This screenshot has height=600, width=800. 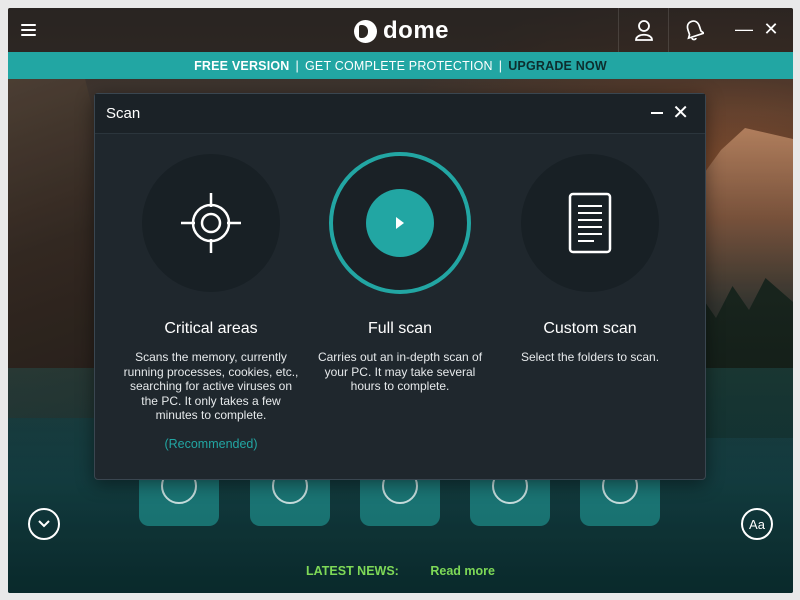 I want to click on option-title: Critical areas, so click(x=211, y=328).